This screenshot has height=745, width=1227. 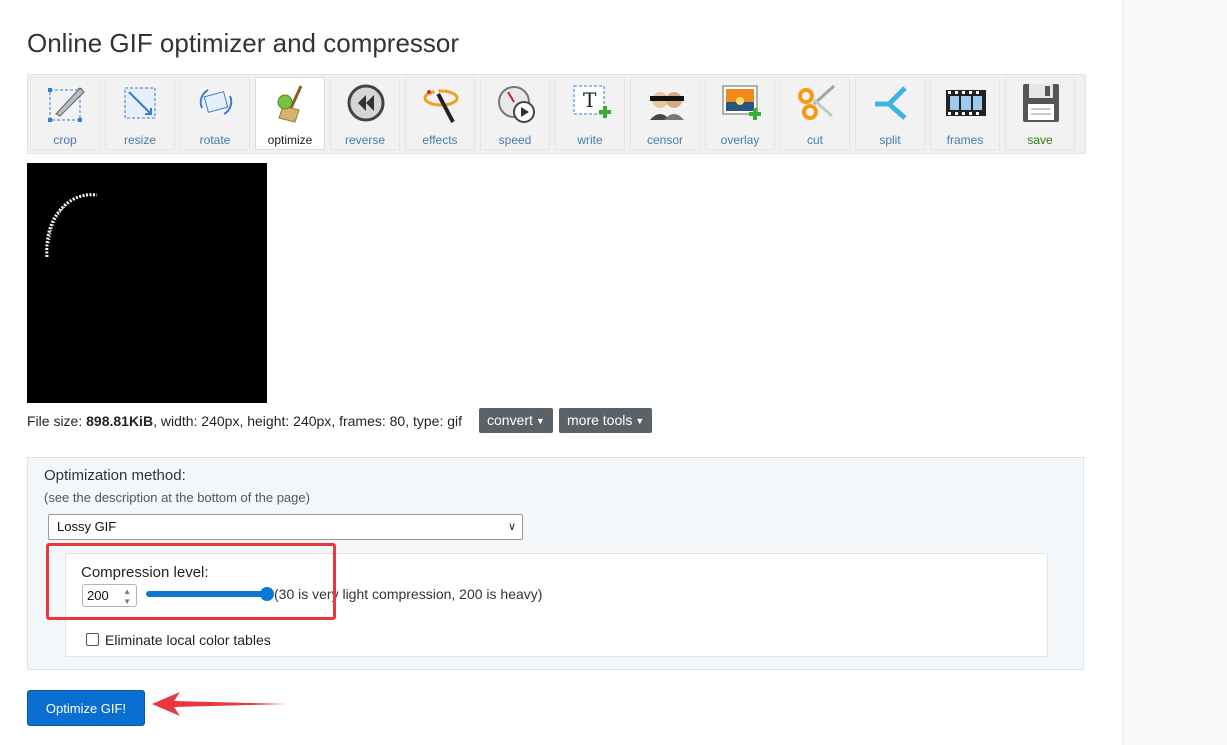 I want to click on more-tools-dropdown-button: more tools ▼, so click(x=606, y=420).